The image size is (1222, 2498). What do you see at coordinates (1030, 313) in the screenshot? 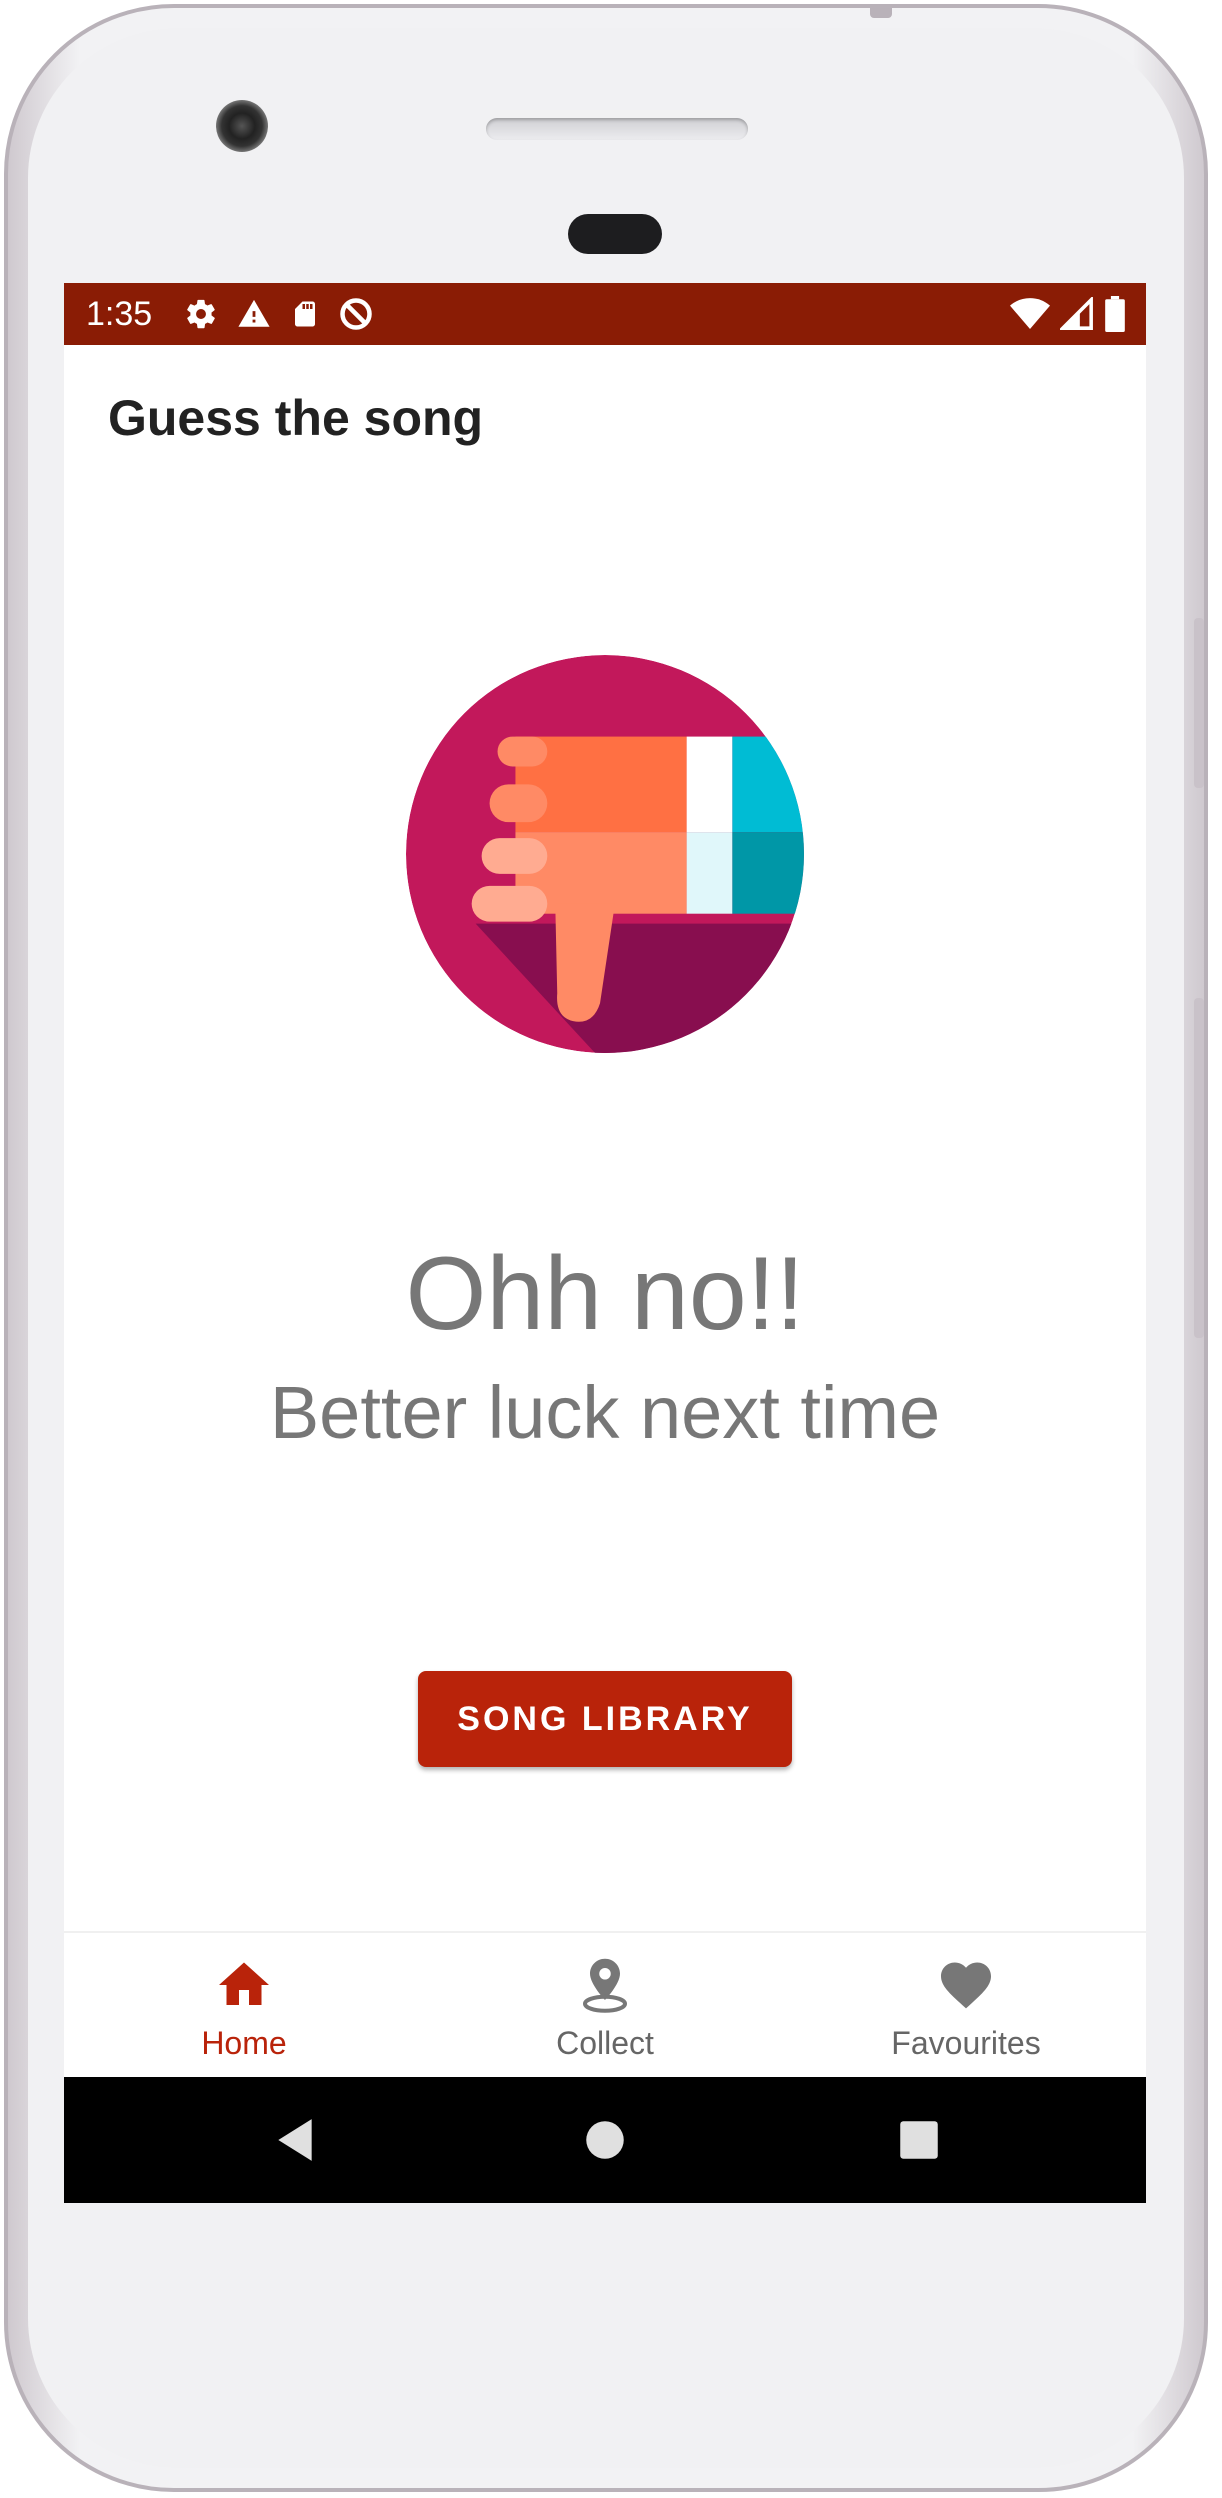
I see `wifi-icon` at bounding box center [1030, 313].